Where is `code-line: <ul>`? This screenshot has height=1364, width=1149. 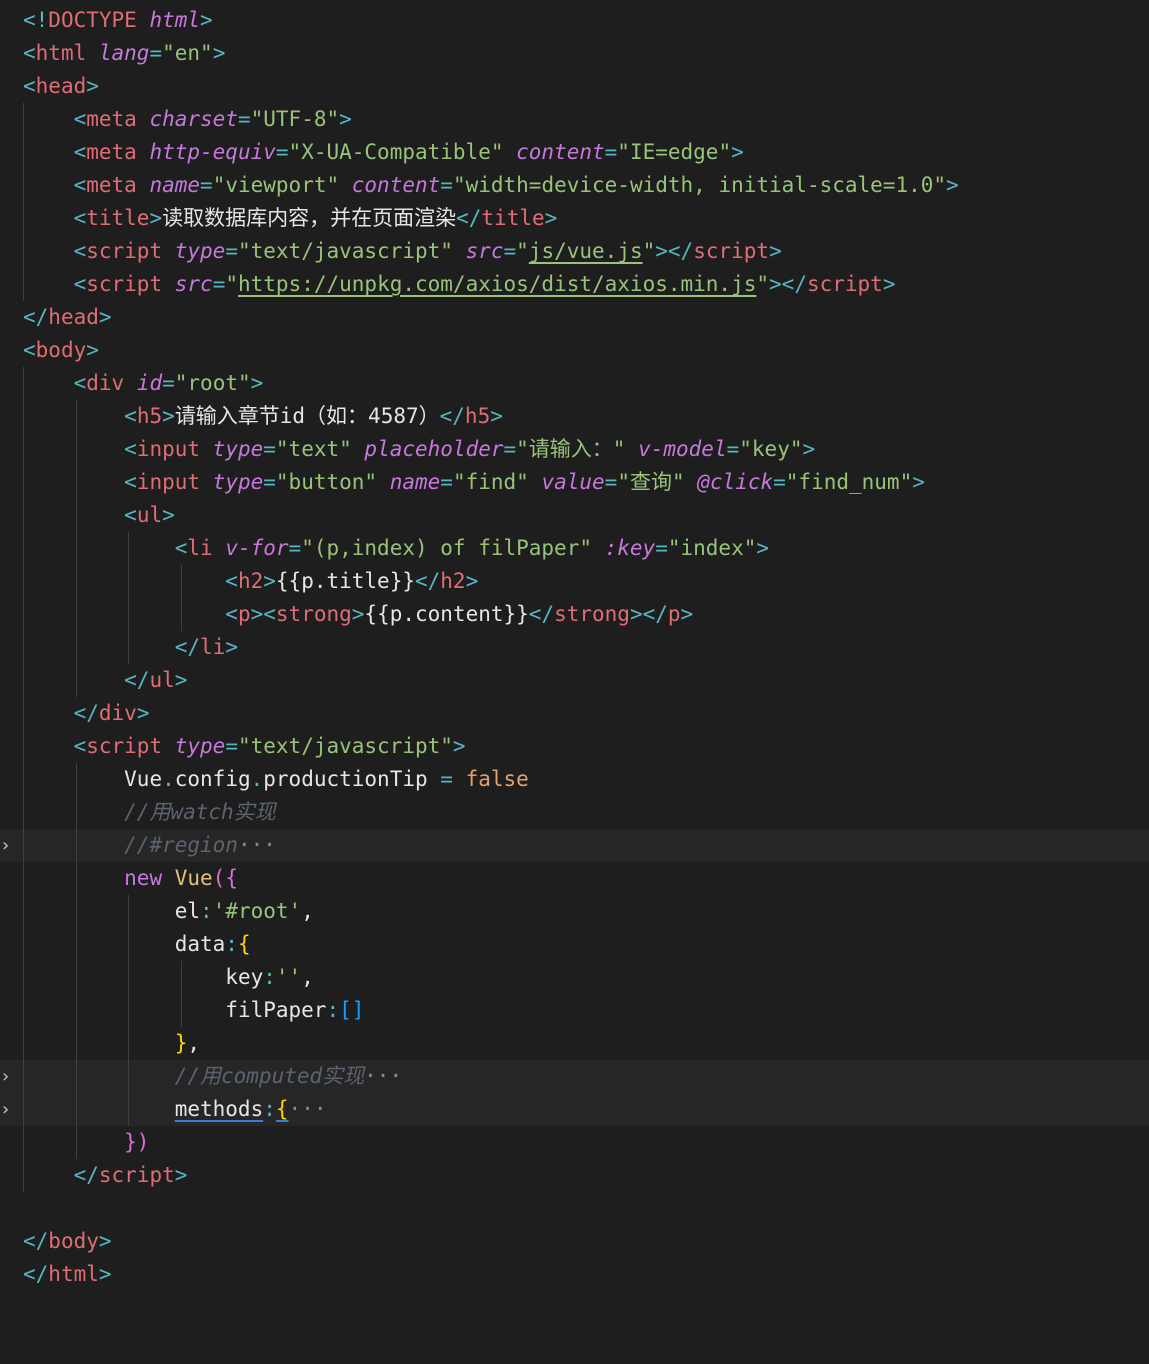
code-line: <ul> is located at coordinates (574, 515).